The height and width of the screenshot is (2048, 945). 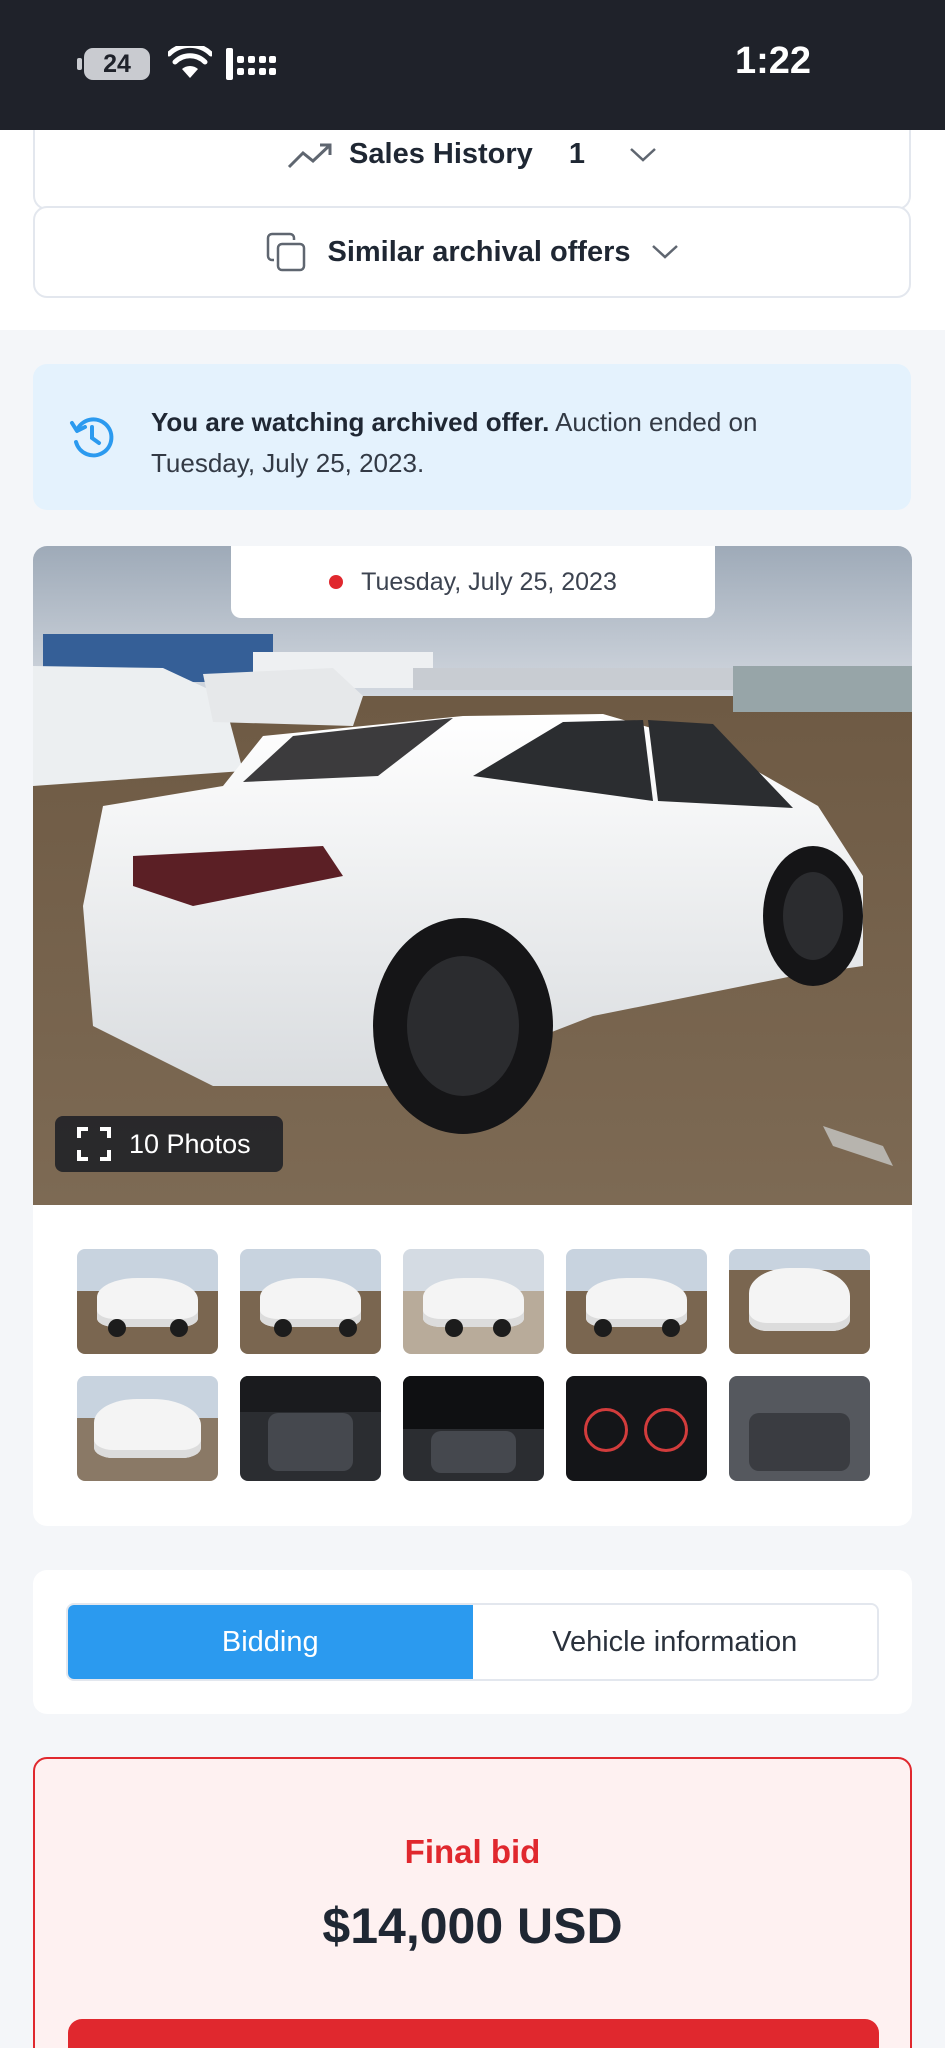 What do you see at coordinates (479, 251) in the screenshot?
I see `similar-offers-label: Similar archival offers` at bounding box center [479, 251].